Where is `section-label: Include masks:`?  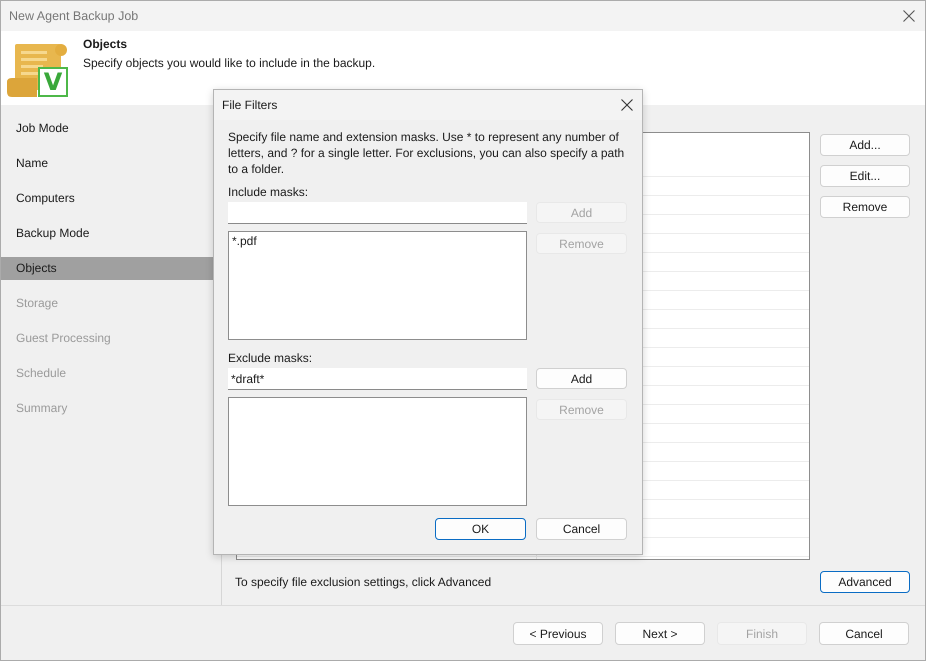 section-label: Include masks: is located at coordinates (268, 192).